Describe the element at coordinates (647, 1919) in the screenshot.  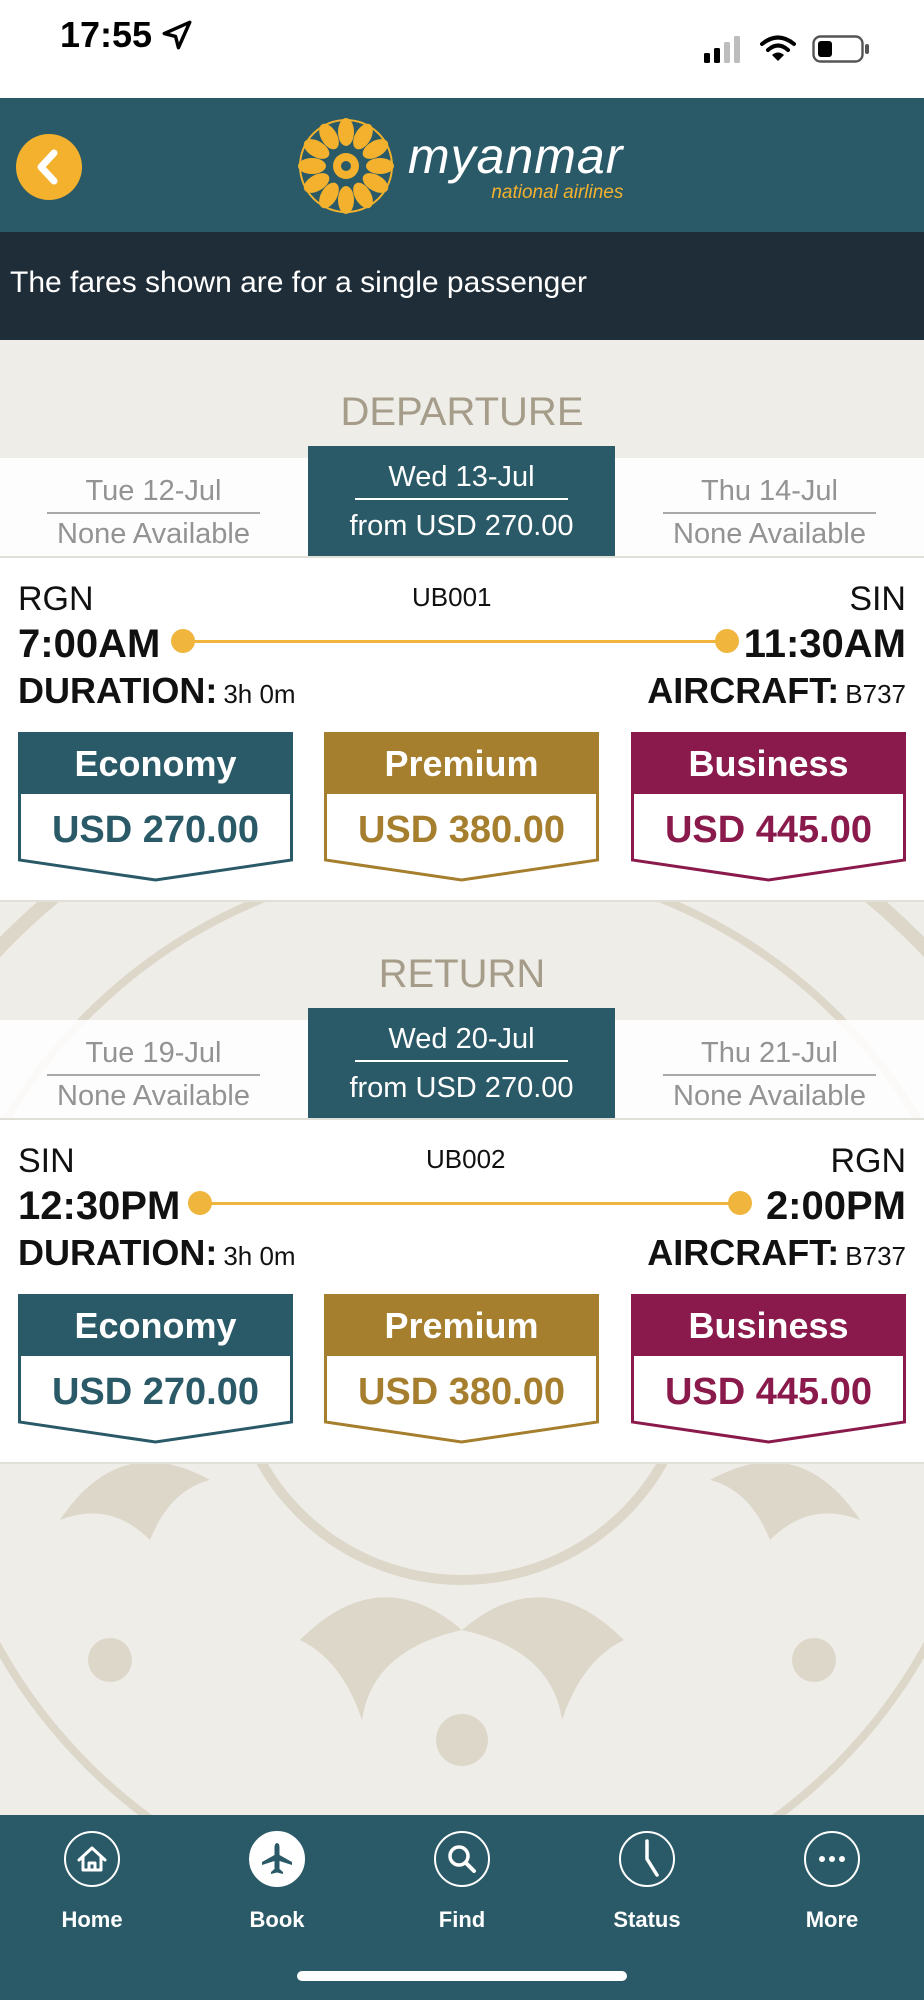
I see `tab-label: Status` at that location.